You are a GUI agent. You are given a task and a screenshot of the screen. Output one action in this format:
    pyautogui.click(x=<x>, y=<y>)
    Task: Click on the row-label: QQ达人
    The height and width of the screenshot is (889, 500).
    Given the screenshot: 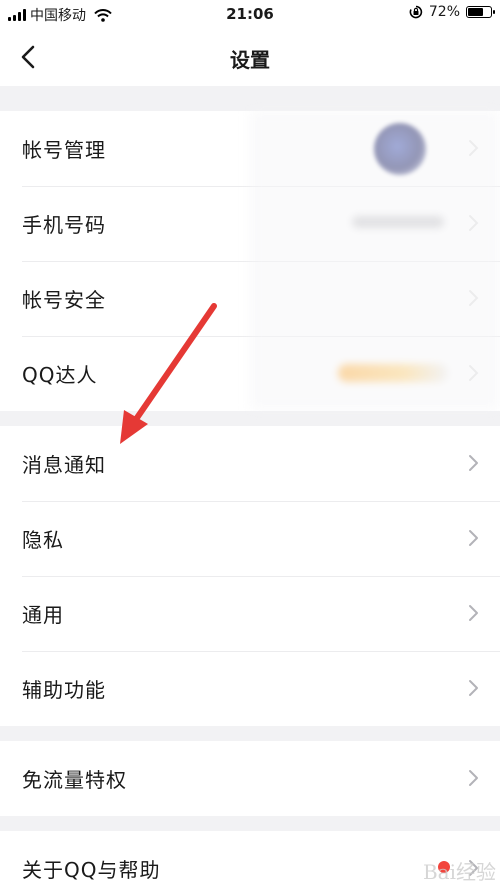 What is the action you would take?
    pyautogui.click(x=60, y=375)
    